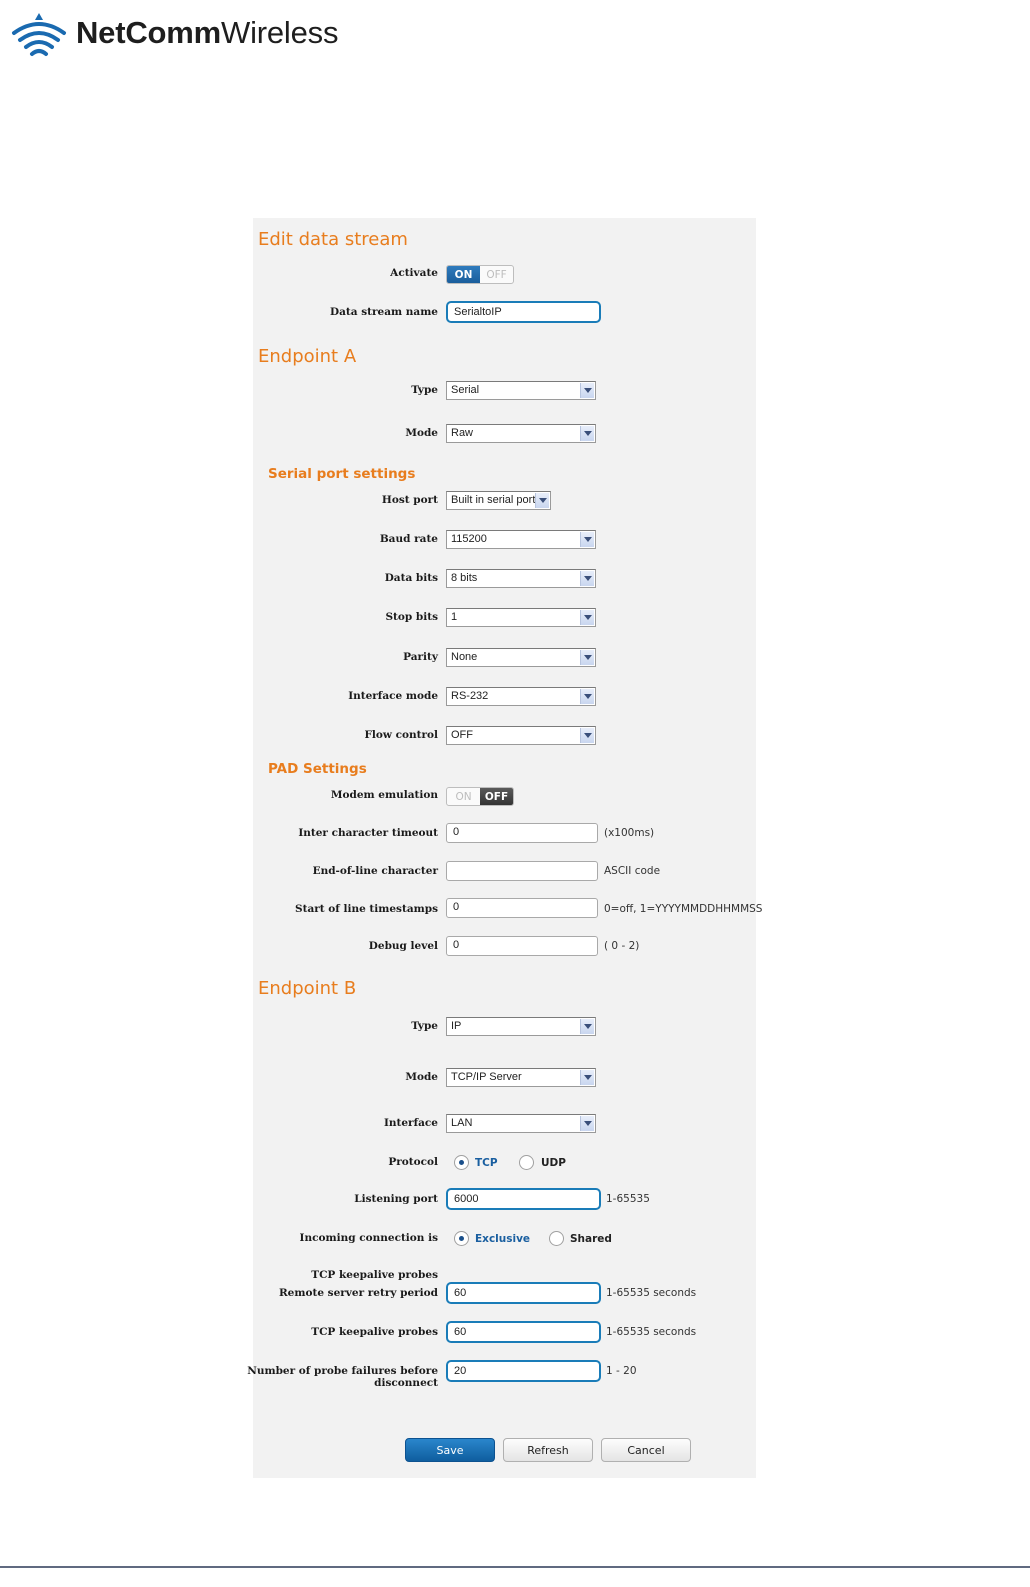 The height and width of the screenshot is (1587, 1030). What do you see at coordinates (651, 1332) in the screenshot?
I see `keepalive-probes-hint: 1-65535 seconds` at bounding box center [651, 1332].